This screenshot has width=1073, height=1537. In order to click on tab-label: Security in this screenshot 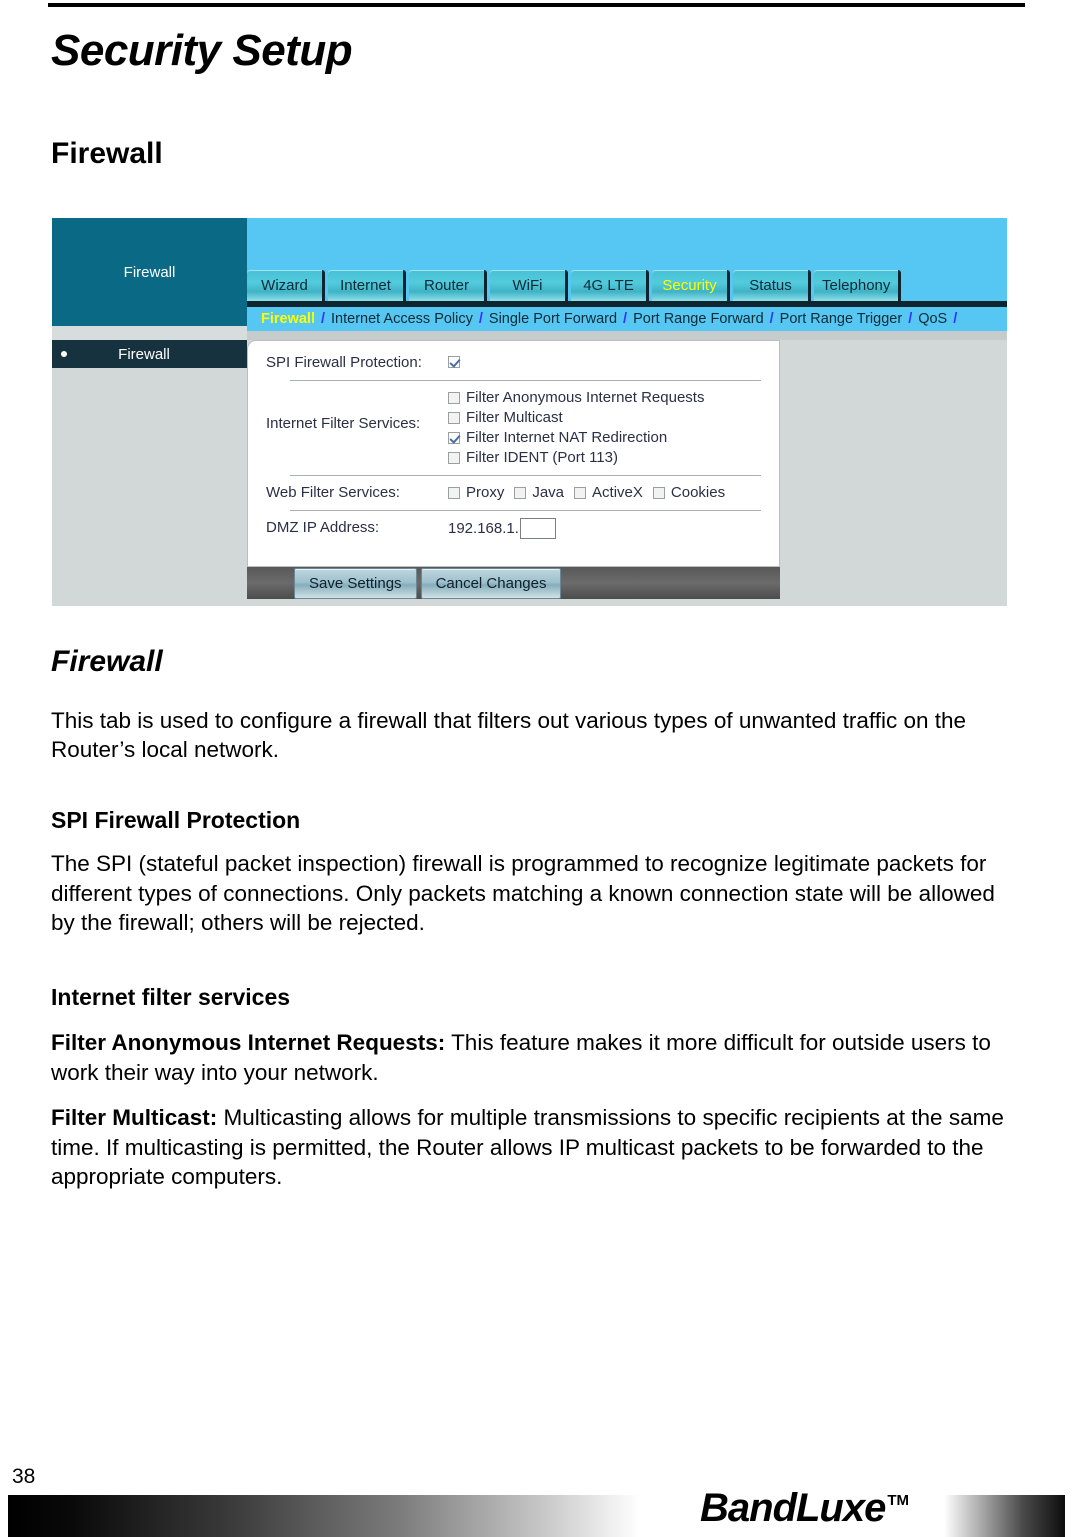, I will do `click(689, 285)`.